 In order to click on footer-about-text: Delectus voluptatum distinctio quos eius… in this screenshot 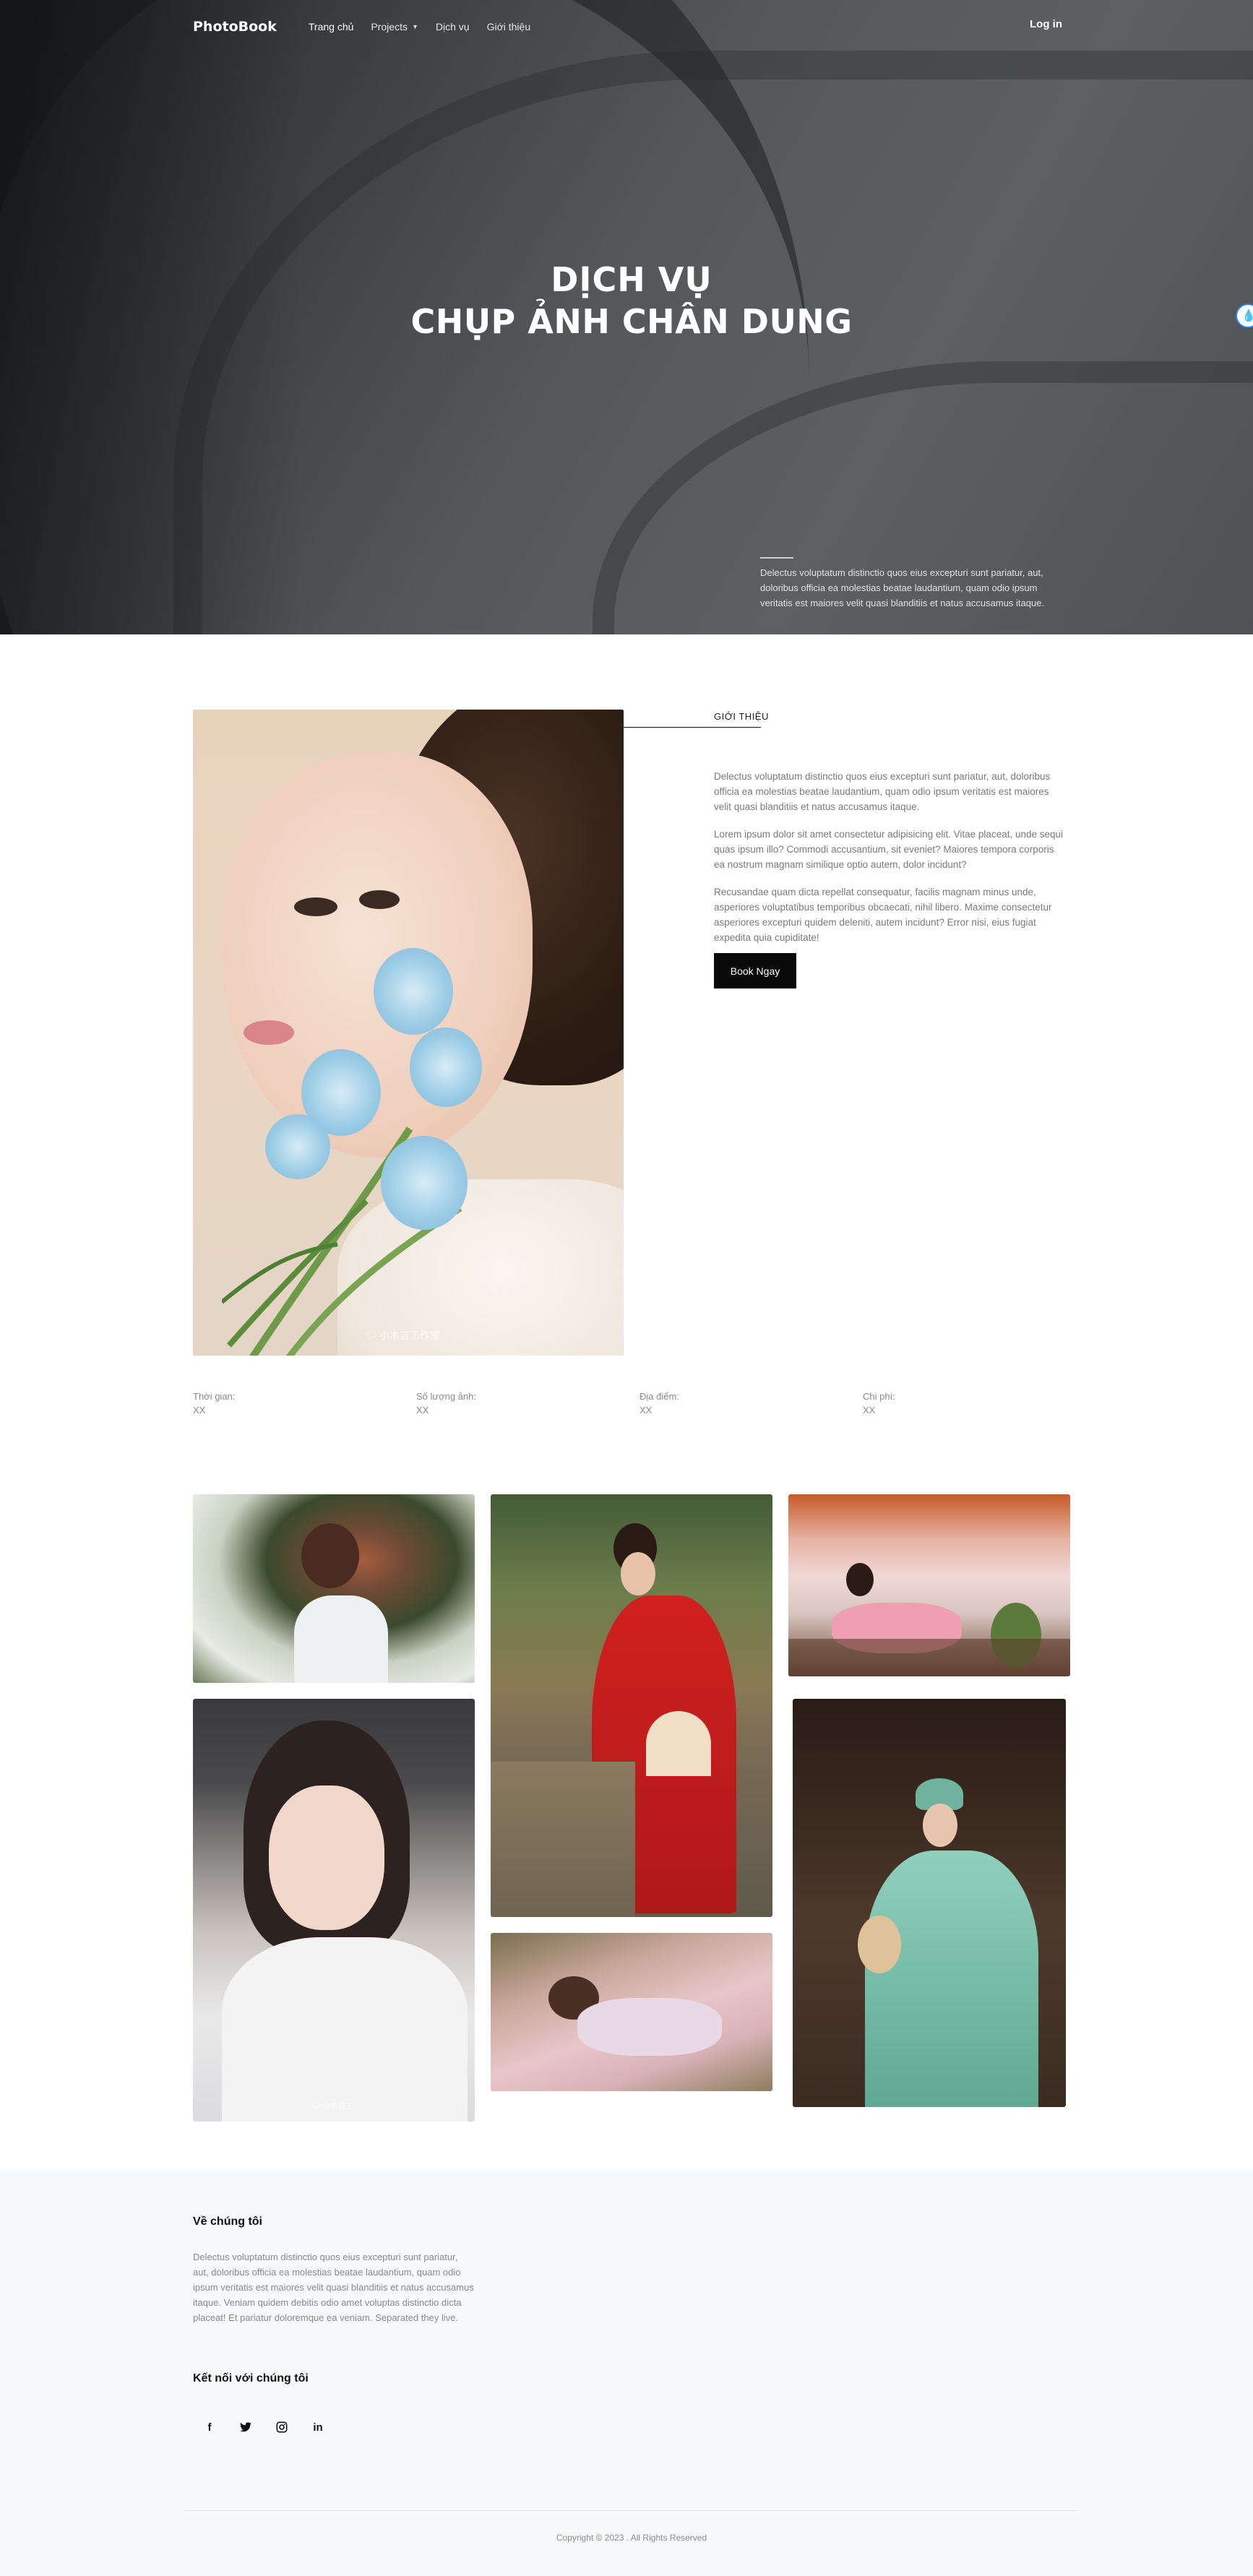, I will do `click(333, 2287)`.